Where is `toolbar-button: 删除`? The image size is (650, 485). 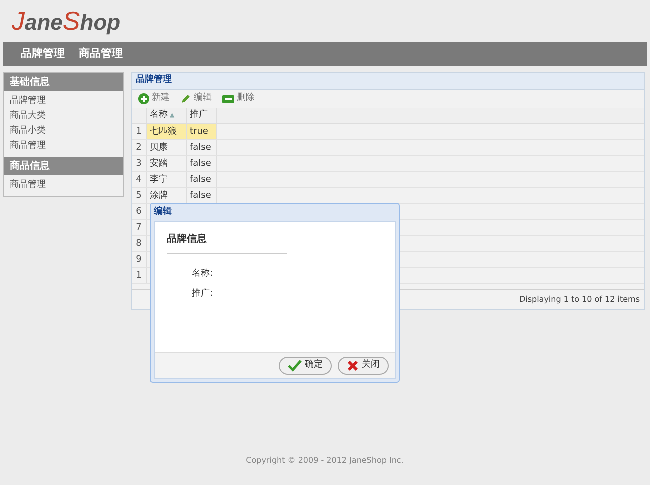 toolbar-button: 删除 is located at coordinates (238, 99).